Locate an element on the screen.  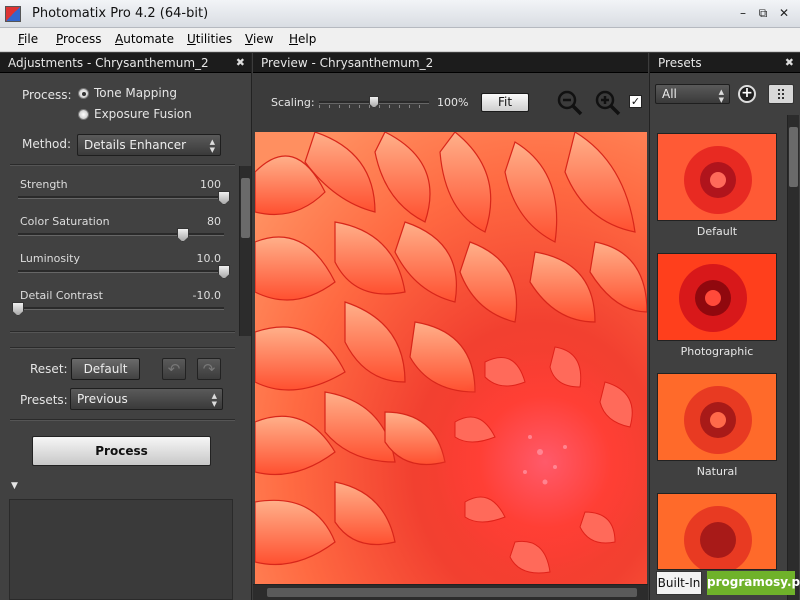
detail-contrast-slider-thumb is located at coordinates (18, 309).